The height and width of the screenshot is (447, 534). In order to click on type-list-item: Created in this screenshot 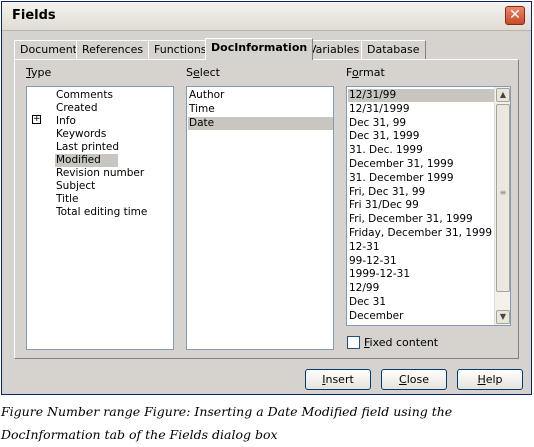, I will do `click(86, 108)`.